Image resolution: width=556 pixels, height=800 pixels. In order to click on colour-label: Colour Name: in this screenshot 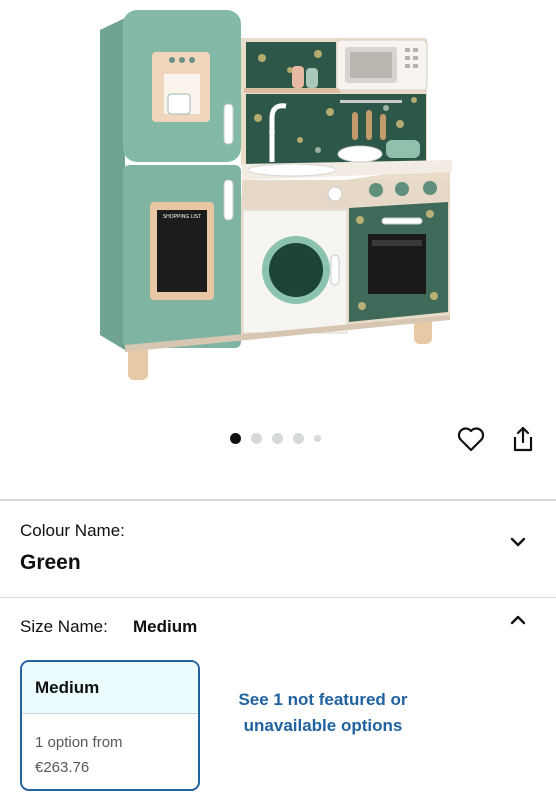, I will do `click(72, 530)`.